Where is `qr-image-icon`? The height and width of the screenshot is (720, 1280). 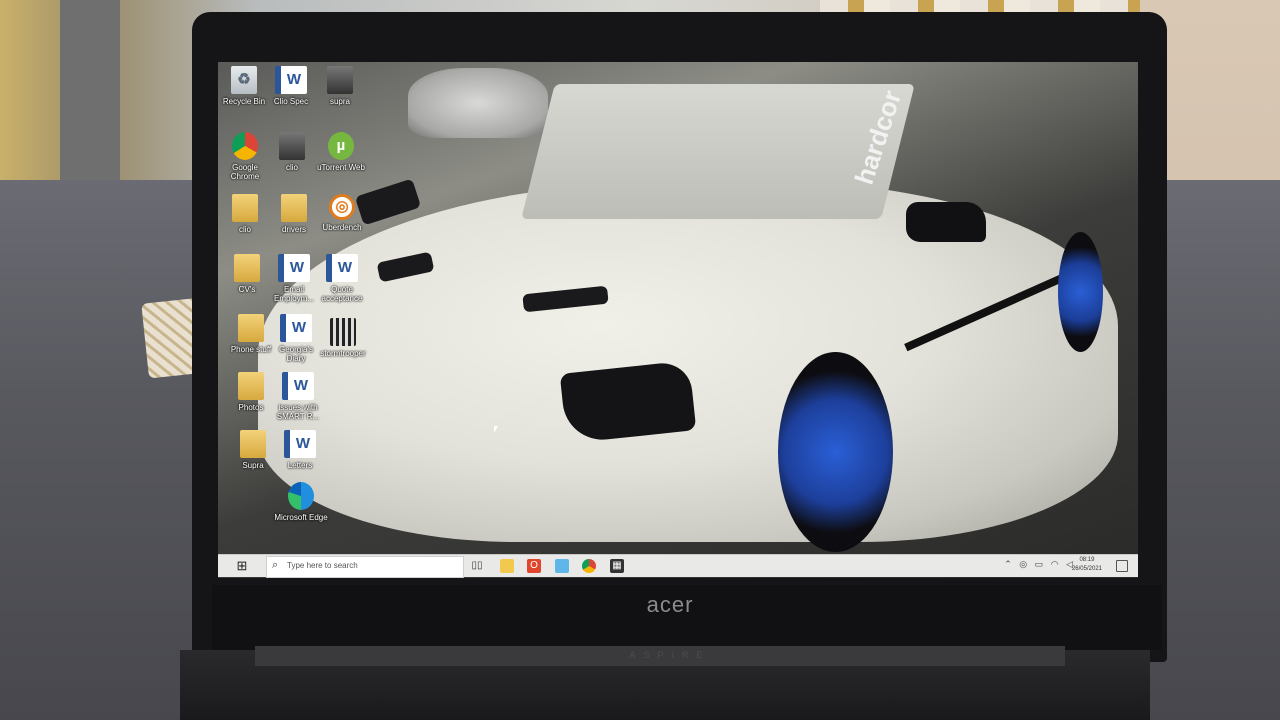
qr-image-icon is located at coordinates (343, 332).